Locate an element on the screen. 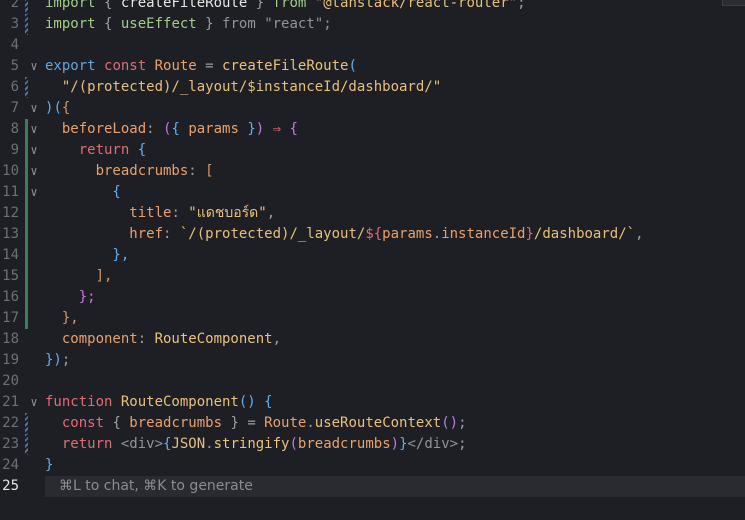 The image size is (745, 520). current-line: 25 ⌘L to chat, ⌘K to generate is located at coordinates (372, 486).